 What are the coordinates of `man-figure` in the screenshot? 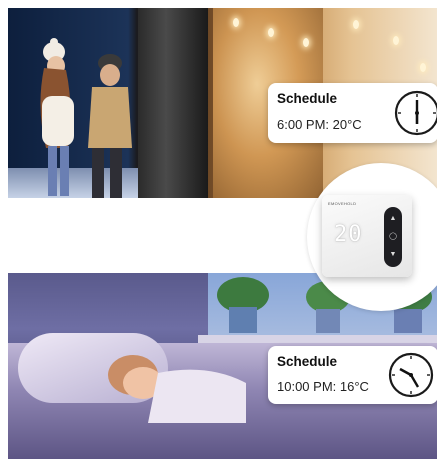 It's located at (110, 126).